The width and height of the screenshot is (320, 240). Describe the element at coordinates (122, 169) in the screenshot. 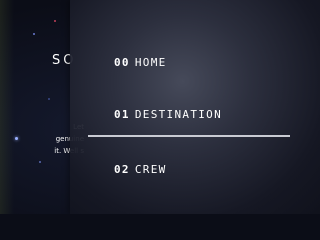

I see `nav-item-number: 02` at that location.